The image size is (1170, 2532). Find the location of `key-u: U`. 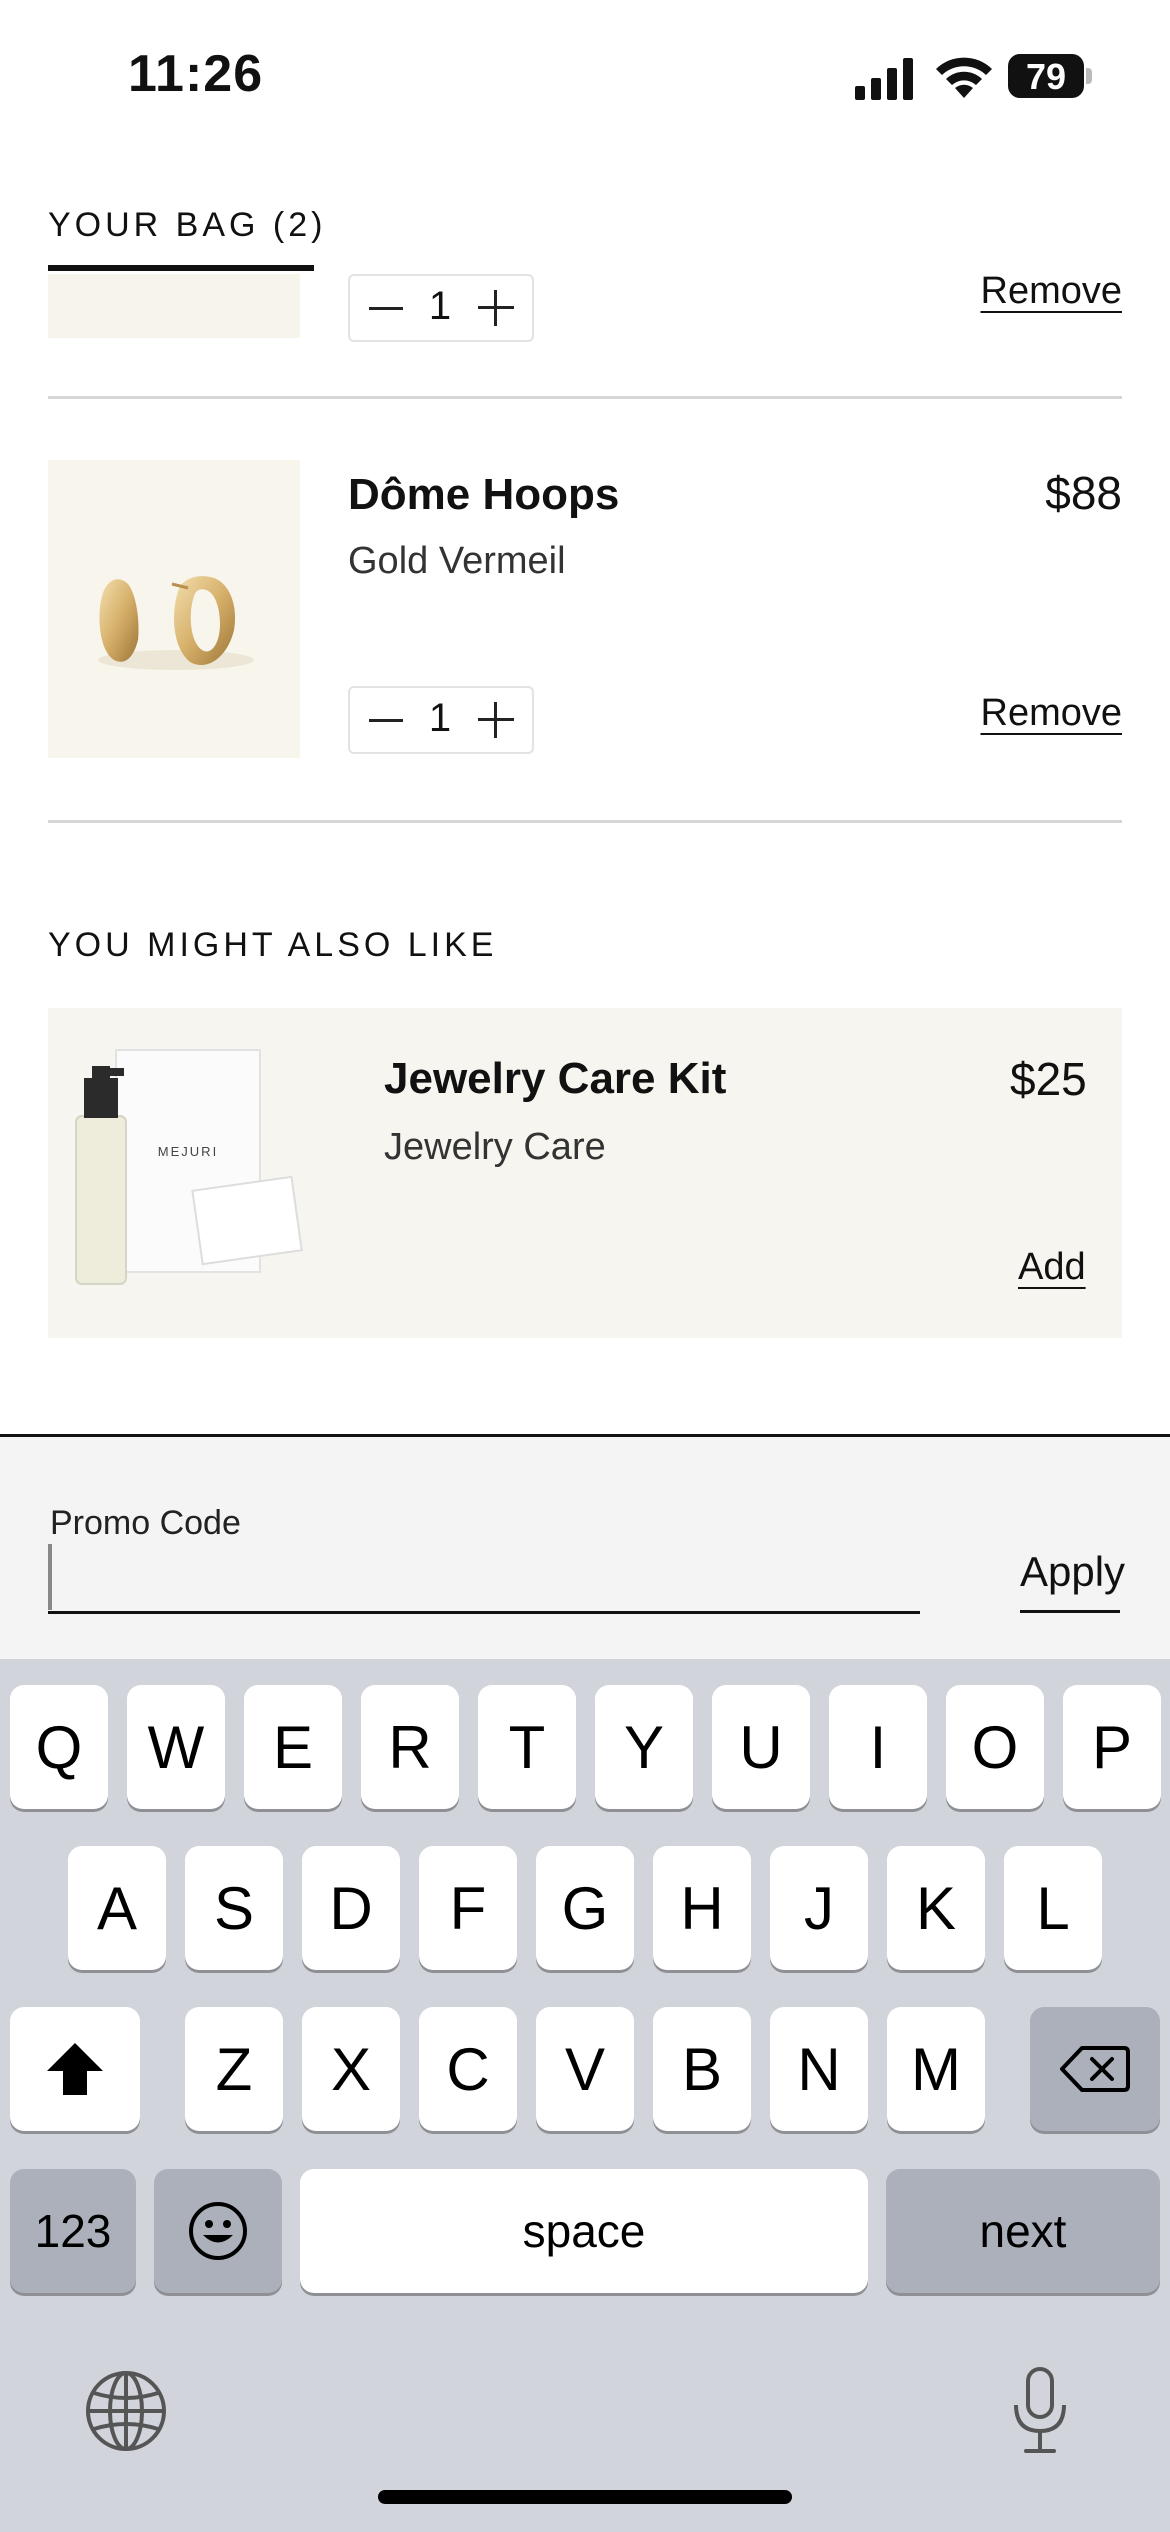

key-u: U is located at coordinates (761, 1747).